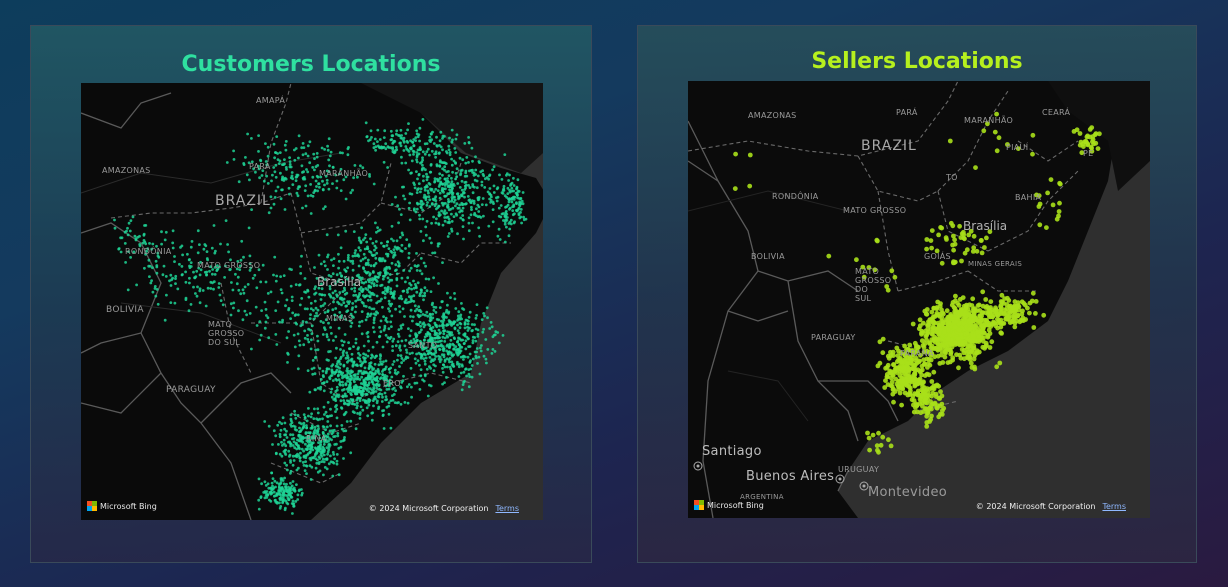 This screenshot has height=587, width=1228. What do you see at coordinates (92, 506) in the screenshot?
I see `microsoft-logo-icon` at bounding box center [92, 506].